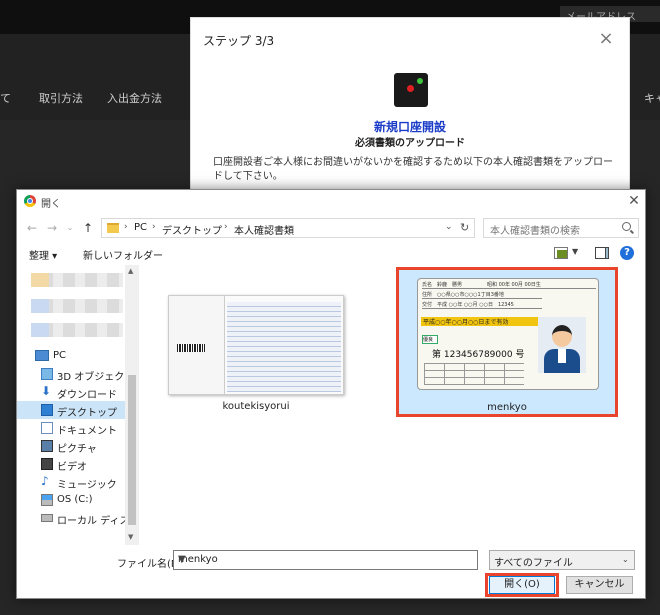 This screenshot has height=615, width=660. I want to click on filetype-select: すべてのファイル ⌄, so click(562, 560).